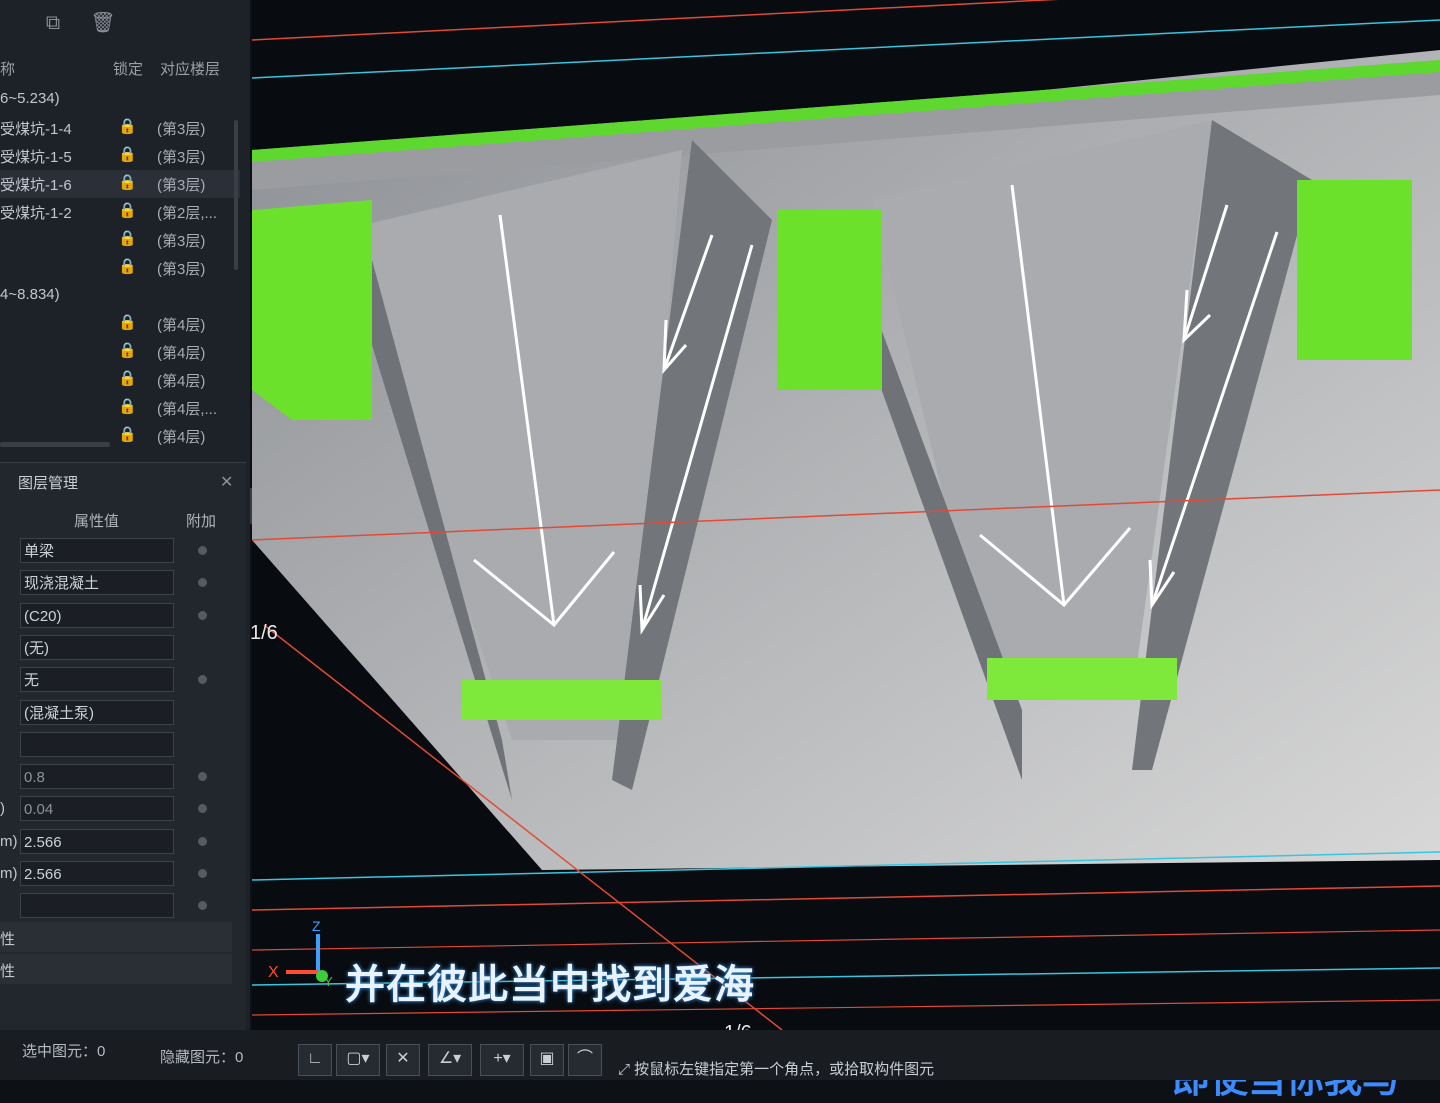 The width and height of the screenshot is (1440, 1103). What do you see at coordinates (55, 444) in the screenshot?
I see `tree-hscrollbar` at bounding box center [55, 444].